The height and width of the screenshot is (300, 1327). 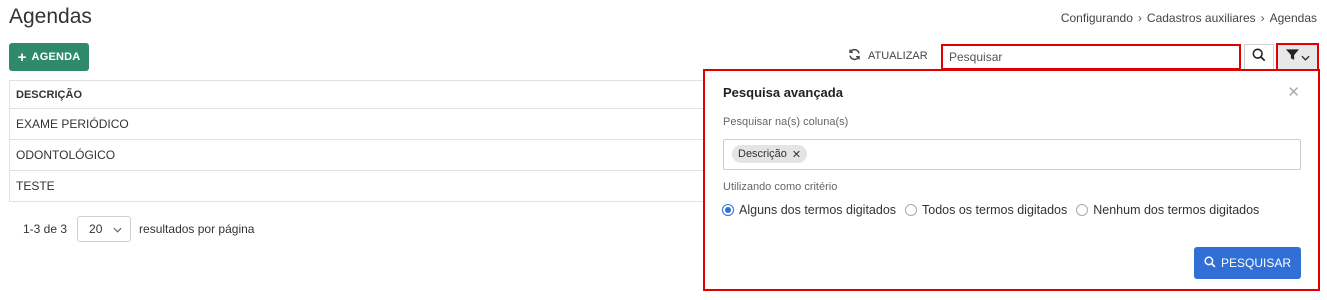 What do you see at coordinates (138, 229) in the screenshot?
I see `pagination: 1-3 de 3 20 resultados por página` at bounding box center [138, 229].